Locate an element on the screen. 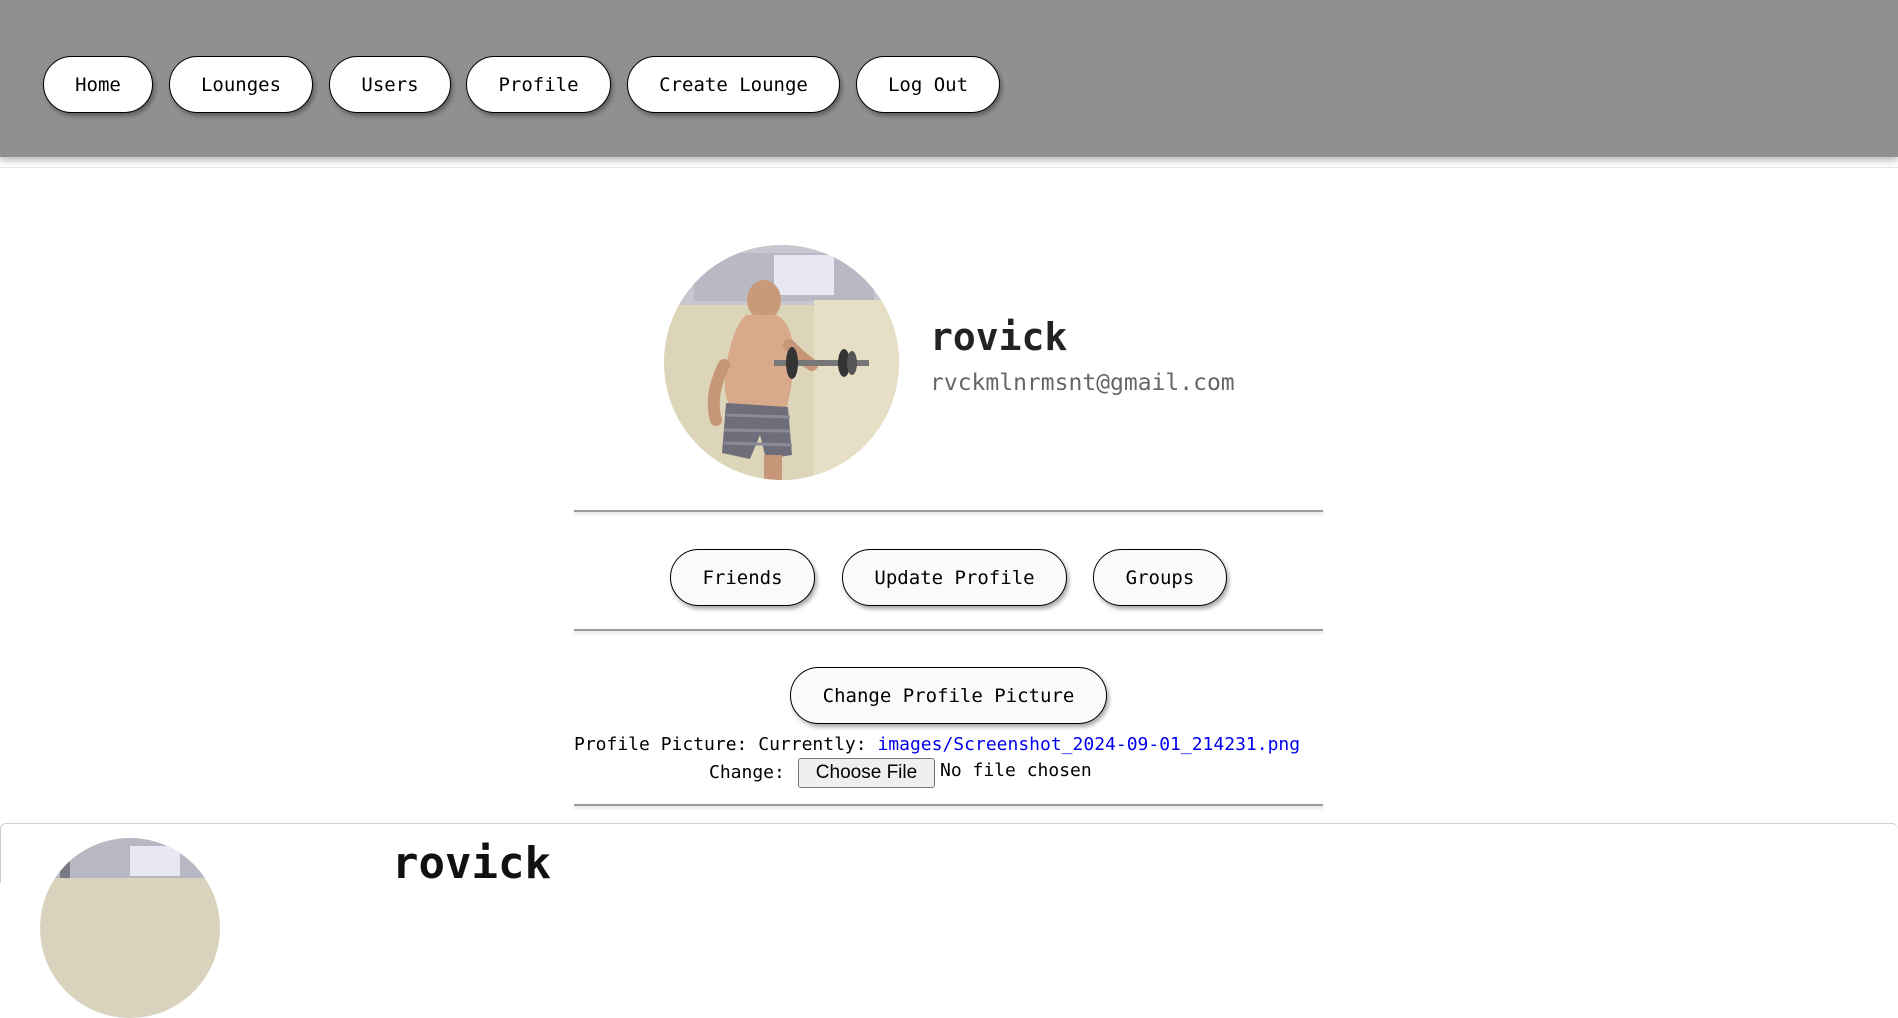 The height and width of the screenshot is (1018, 1898). update-profile-button: Update Profile is located at coordinates (954, 577).